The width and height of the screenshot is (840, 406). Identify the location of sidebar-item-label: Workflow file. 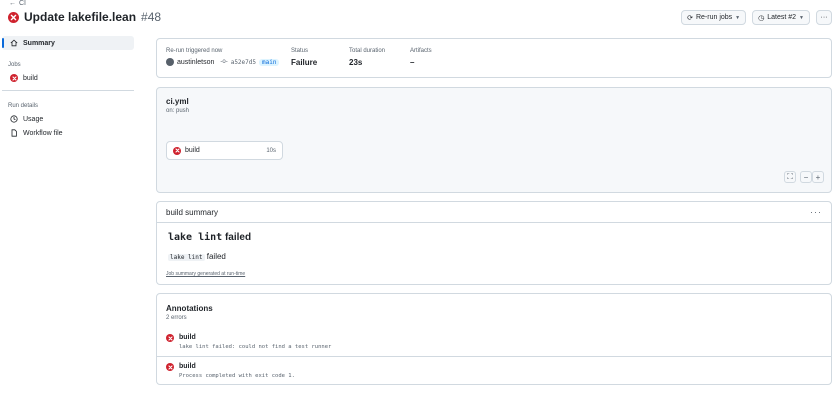
(43, 133).